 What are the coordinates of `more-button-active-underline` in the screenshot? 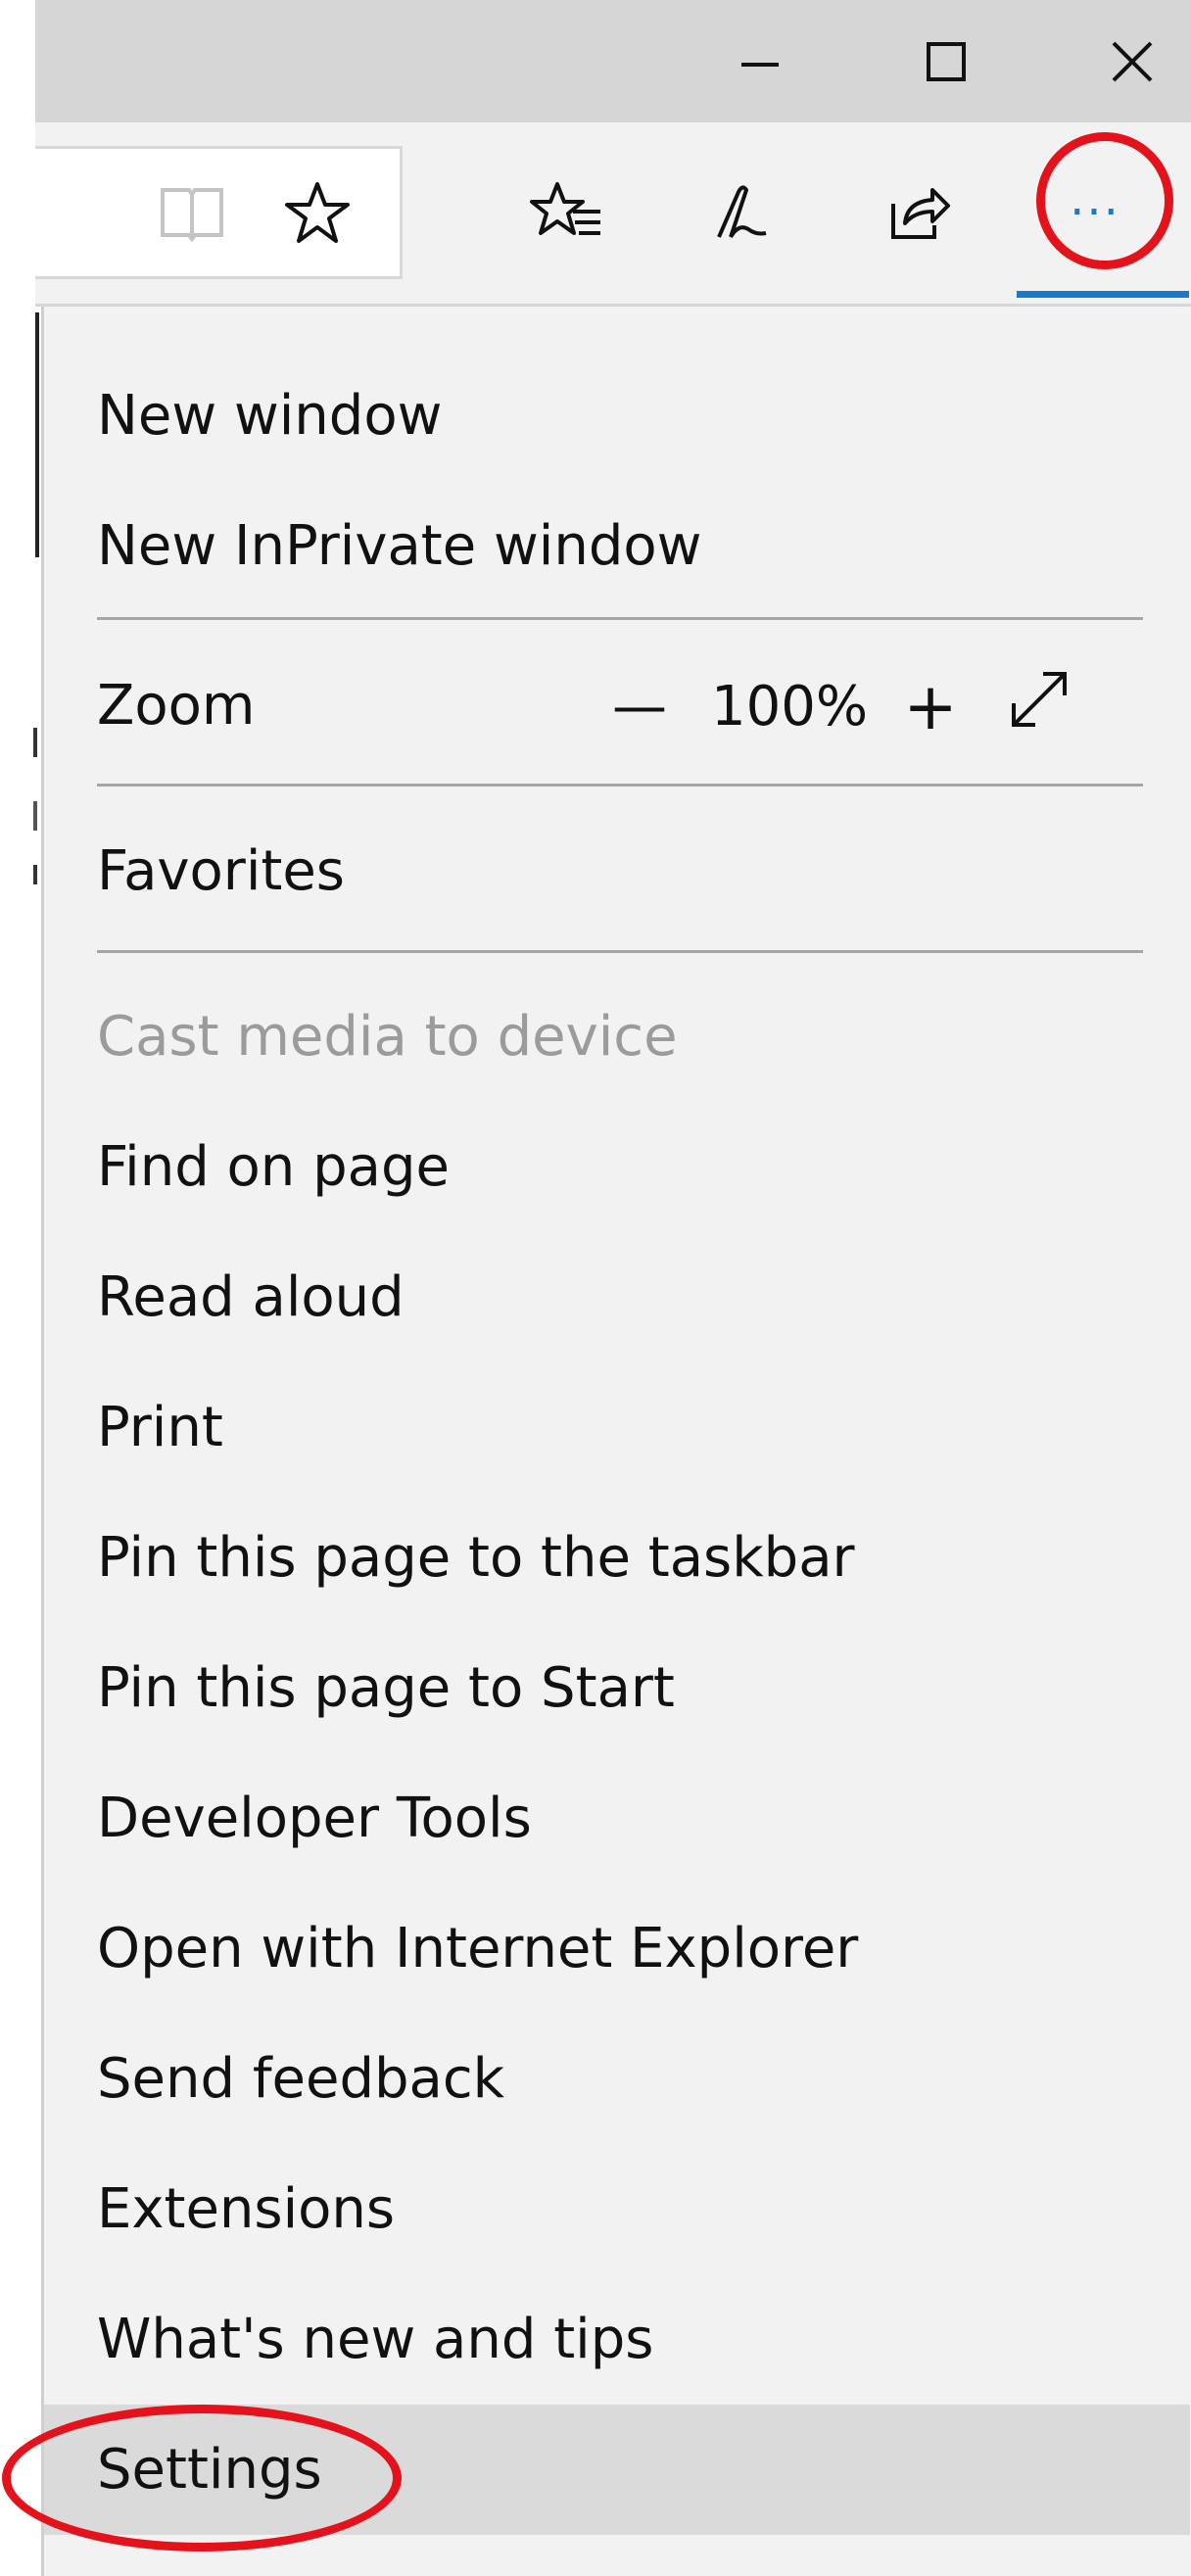 It's located at (1103, 294).